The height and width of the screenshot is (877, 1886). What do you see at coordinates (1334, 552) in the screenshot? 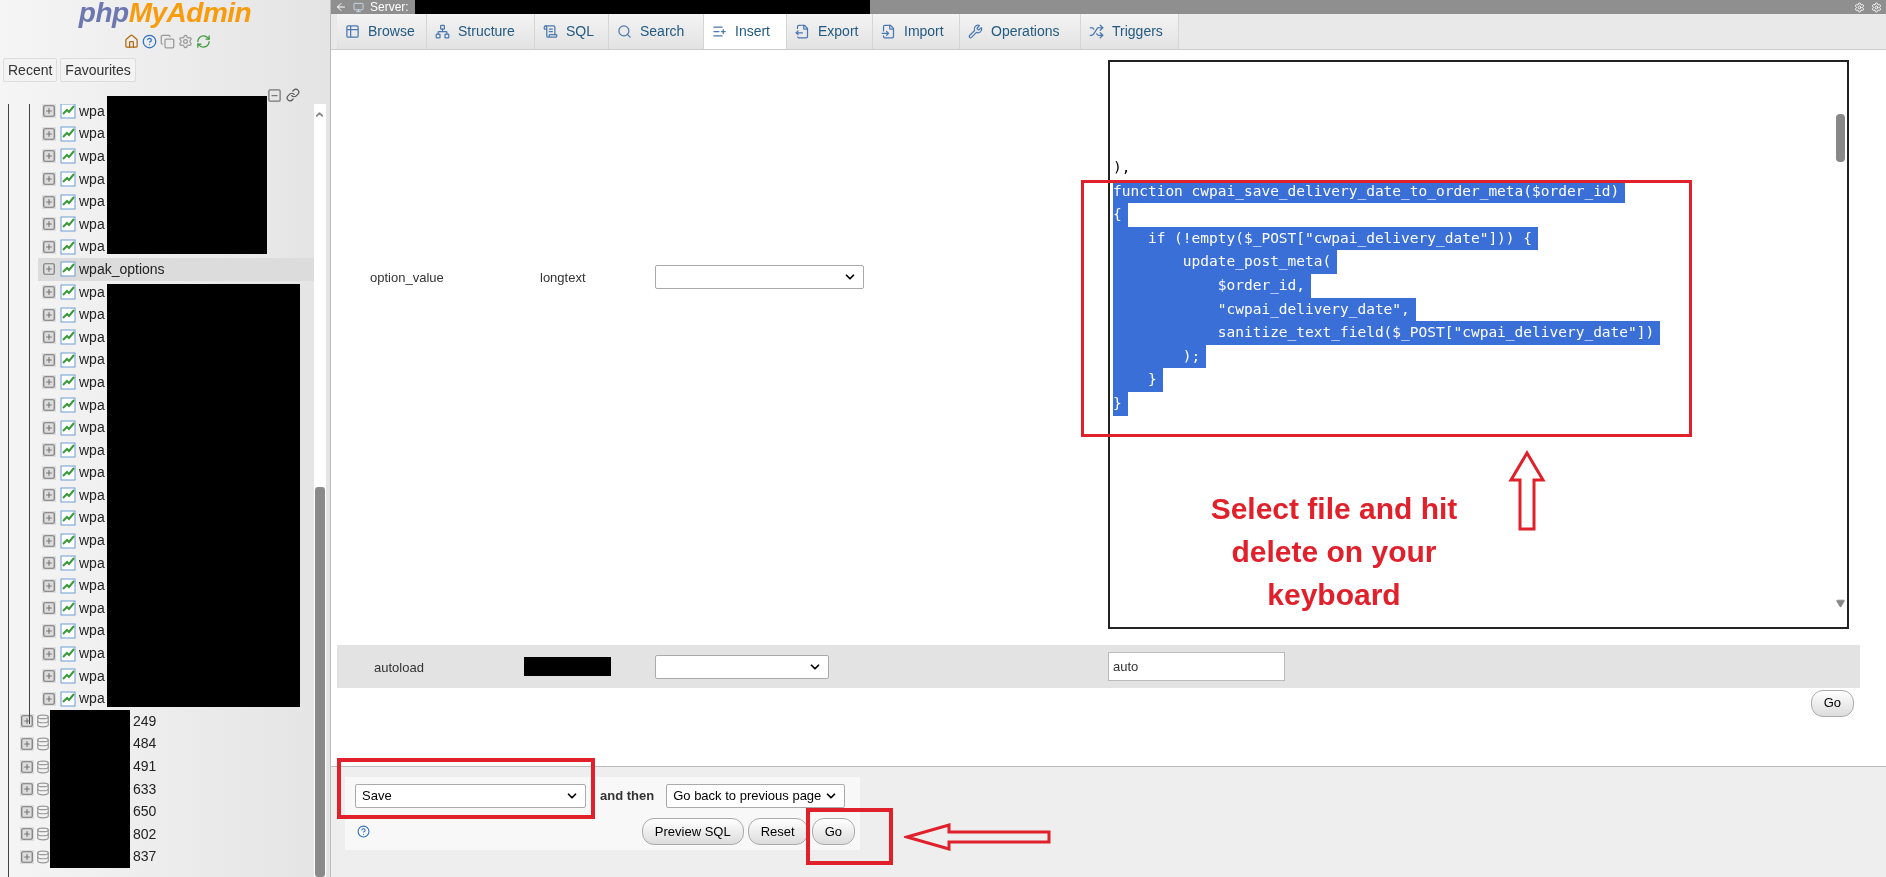
I see `callout-text: Select file and hit delete on your keyboard` at bounding box center [1334, 552].